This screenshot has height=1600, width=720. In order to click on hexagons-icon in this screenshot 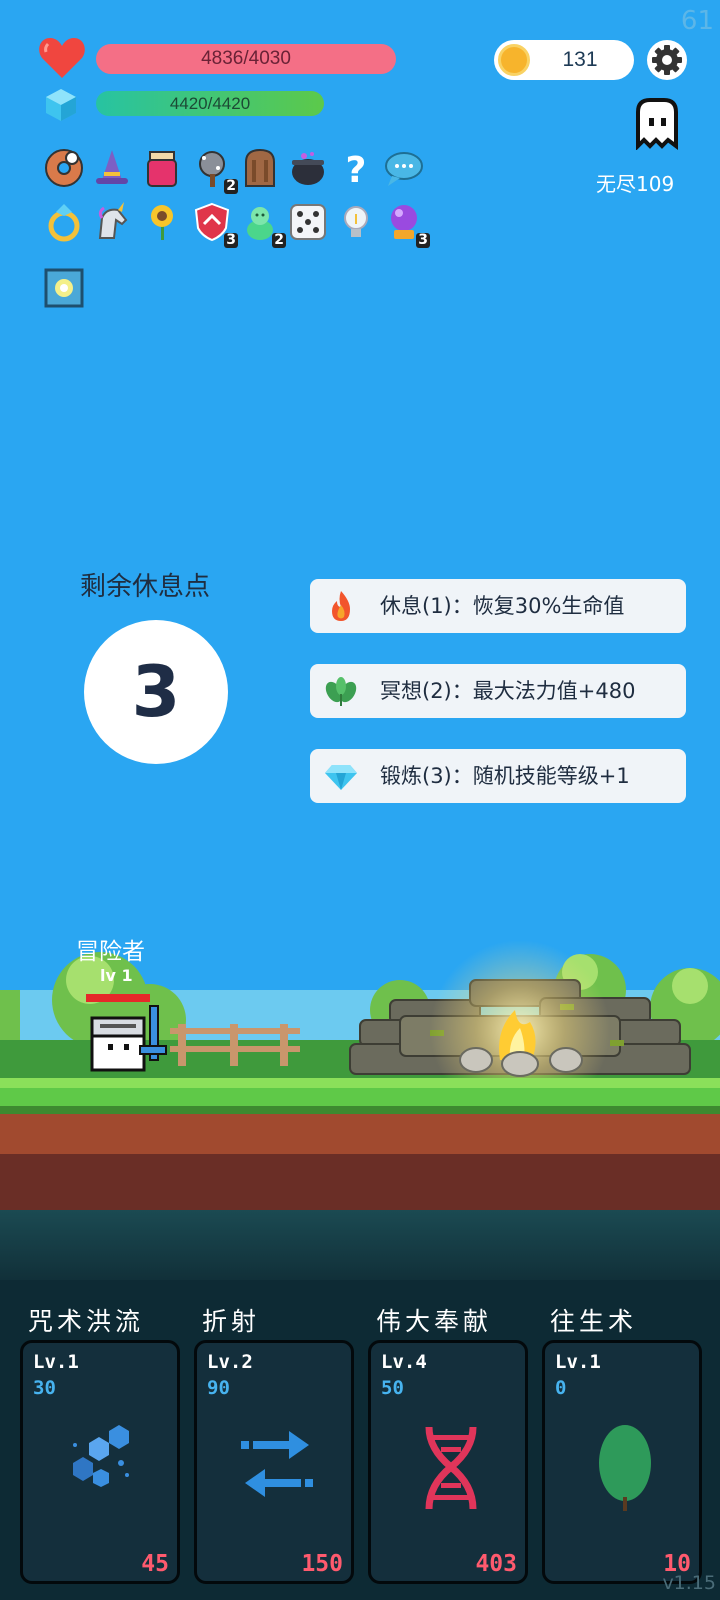, I will do `click(103, 1468)`.